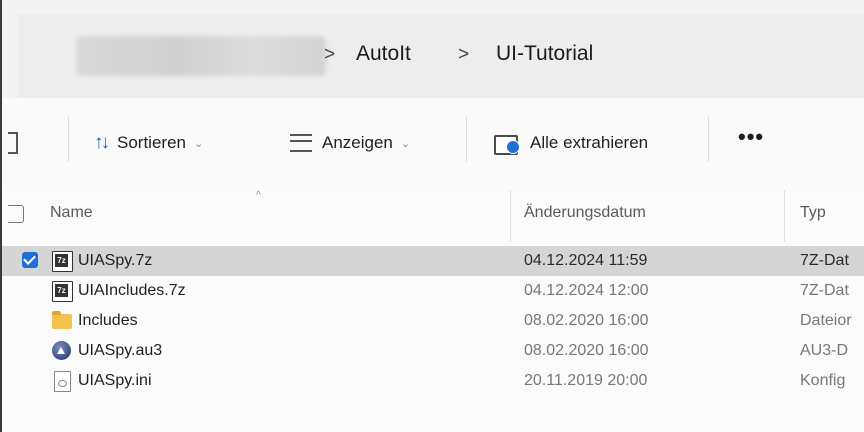 Image resolution: width=864 pixels, height=432 pixels. What do you see at coordinates (30, 260) in the screenshot?
I see `row-checkbox` at bounding box center [30, 260].